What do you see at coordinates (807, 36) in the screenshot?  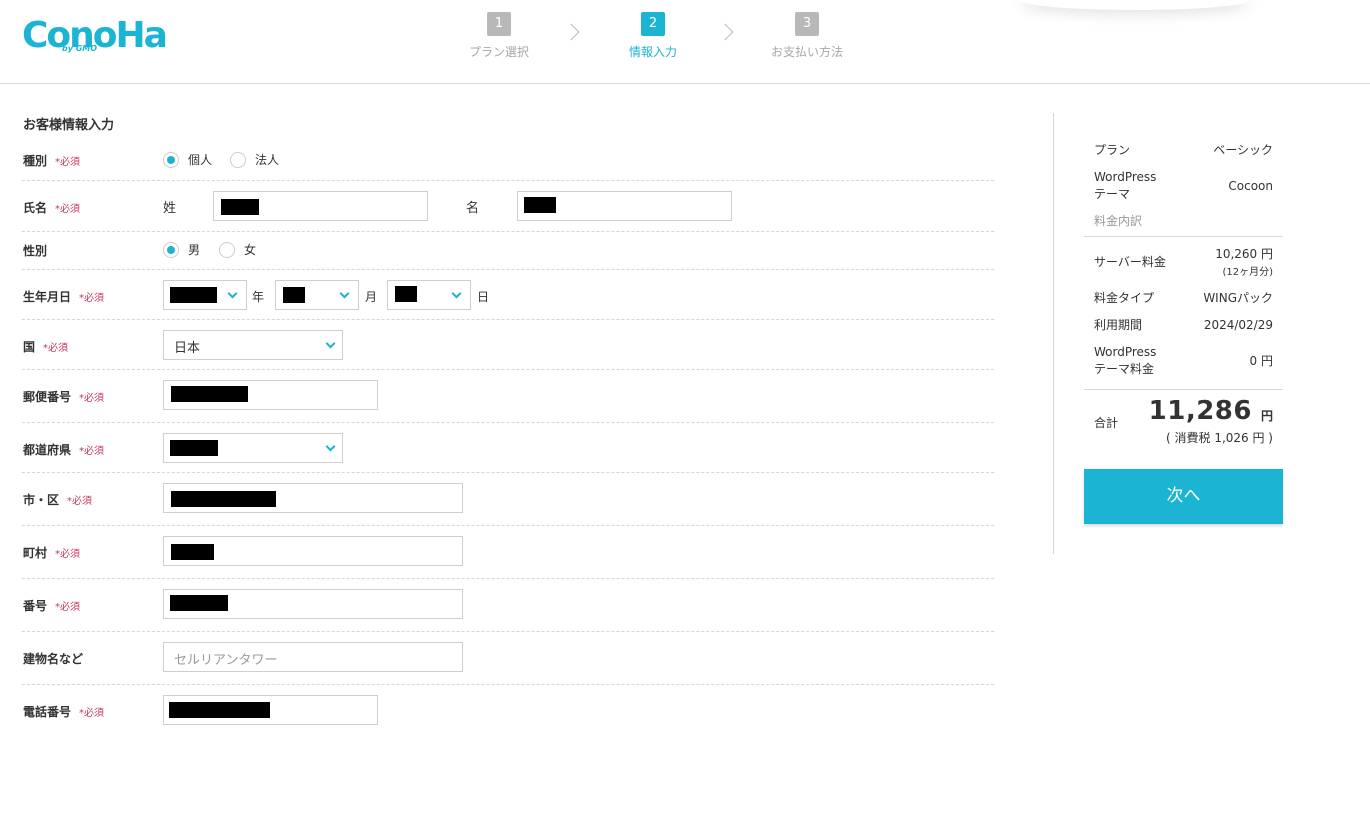 I see `step-payment: 3 お支払い方法` at bounding box center [807, 36].